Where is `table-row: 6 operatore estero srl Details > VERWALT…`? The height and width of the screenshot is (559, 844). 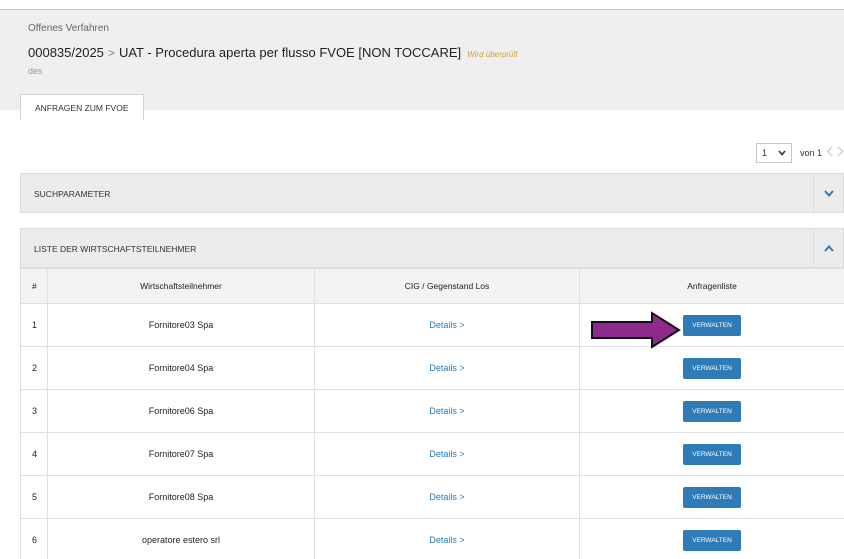
table-row: 6 operatore estero srl Details > VERWALT… is located at coordinates (432, 538).